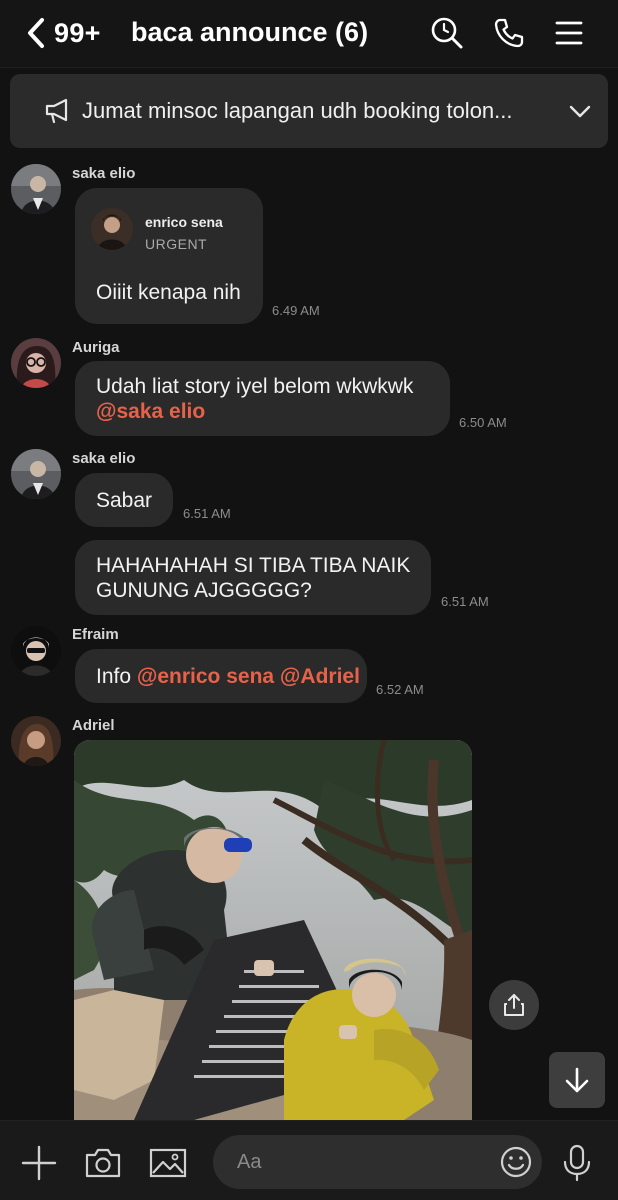  What do you see at coordinates (36, 33) in the screenshot?
I see `chevron-left-icon` at bounding box center [36, 33].